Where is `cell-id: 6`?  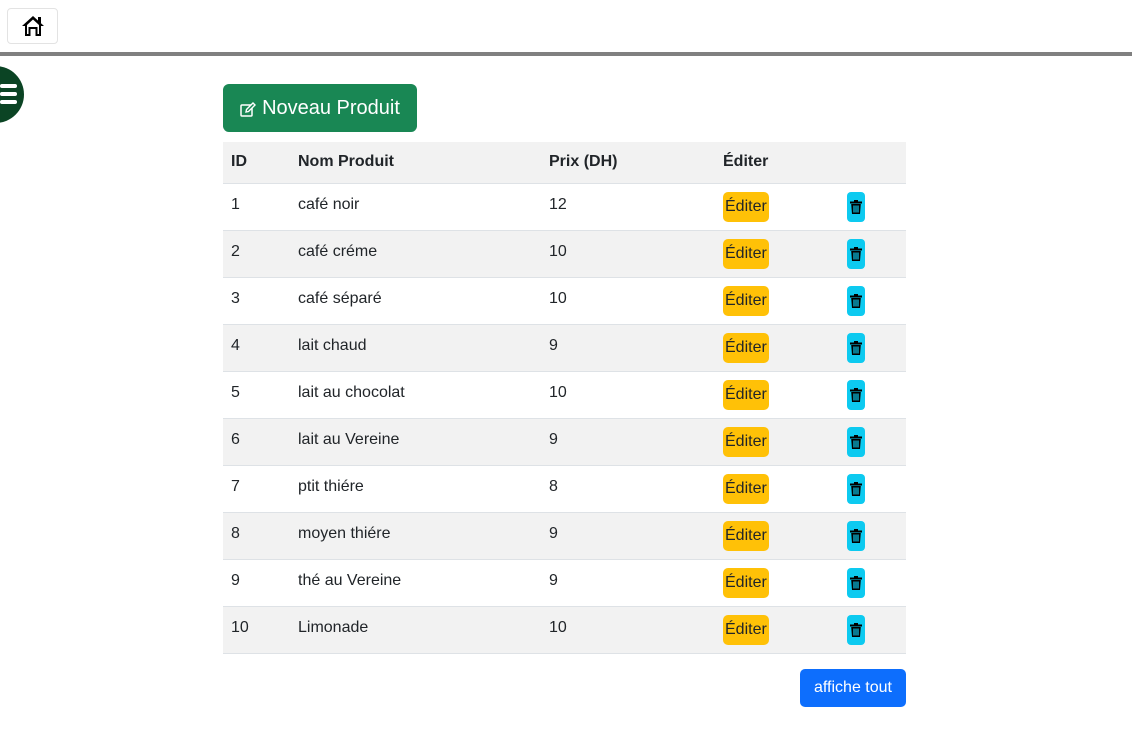 cell-id: 6 is located at coordinates (256, 442).